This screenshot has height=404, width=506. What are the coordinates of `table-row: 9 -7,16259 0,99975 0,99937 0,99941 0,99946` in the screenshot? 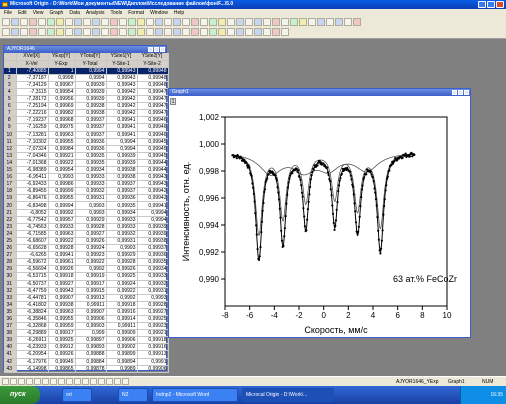 It's located at (86, 127).